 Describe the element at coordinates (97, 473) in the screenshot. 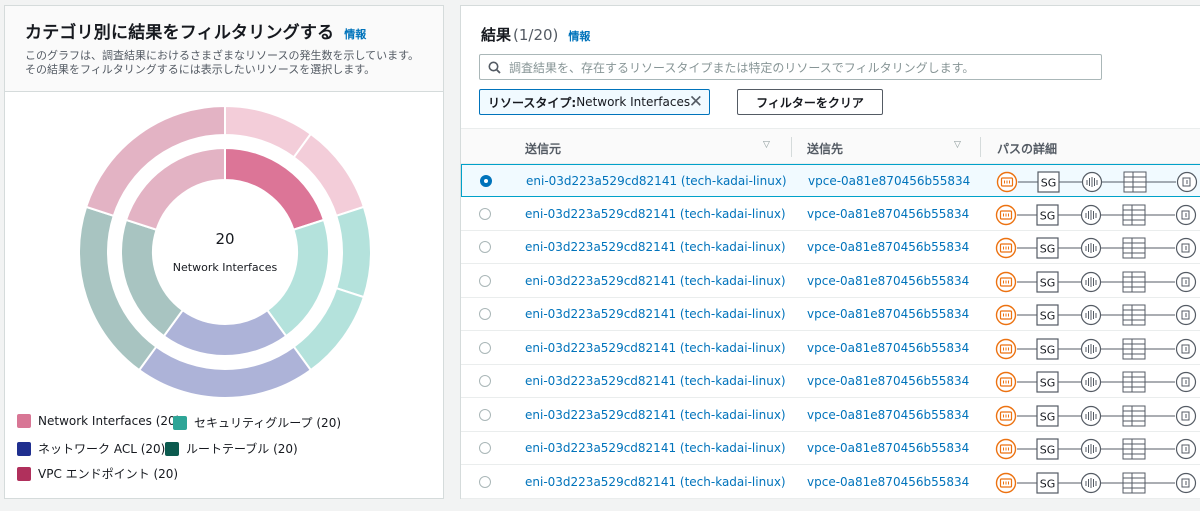

I see `legend-vpc-endpoints: VPC エンドポイント (20)` at that location.